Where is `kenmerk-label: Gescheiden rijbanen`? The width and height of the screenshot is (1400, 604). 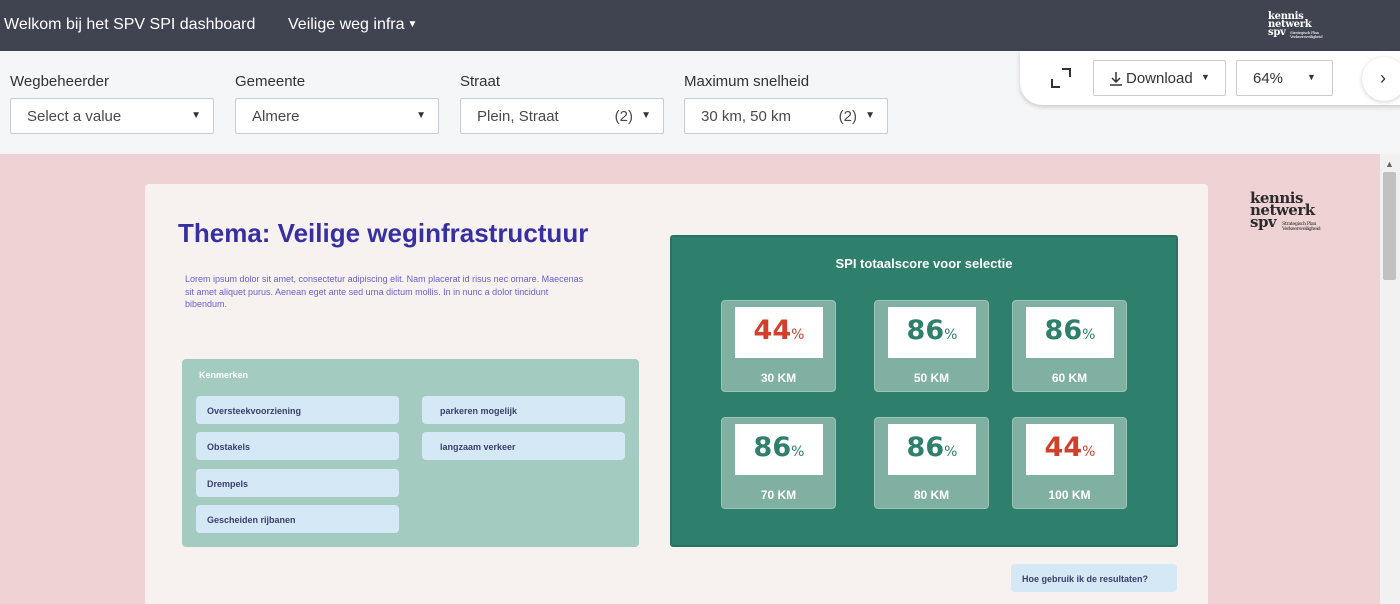 kenmerk-label: Gescheiden rijbanen is located at coordinates (251, 520).